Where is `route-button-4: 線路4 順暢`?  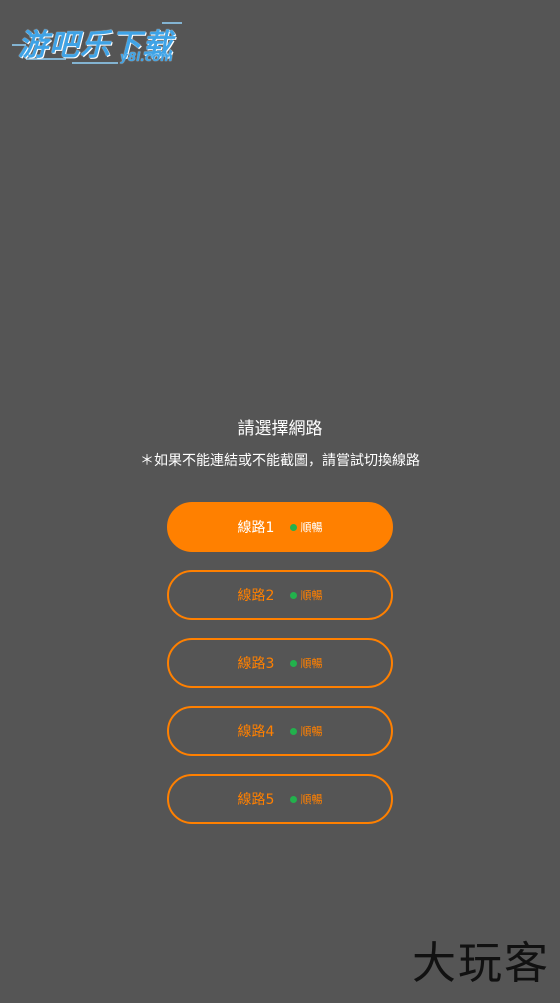
route-button-4: 線路4 順暢 is located at coordinates (280, 731).